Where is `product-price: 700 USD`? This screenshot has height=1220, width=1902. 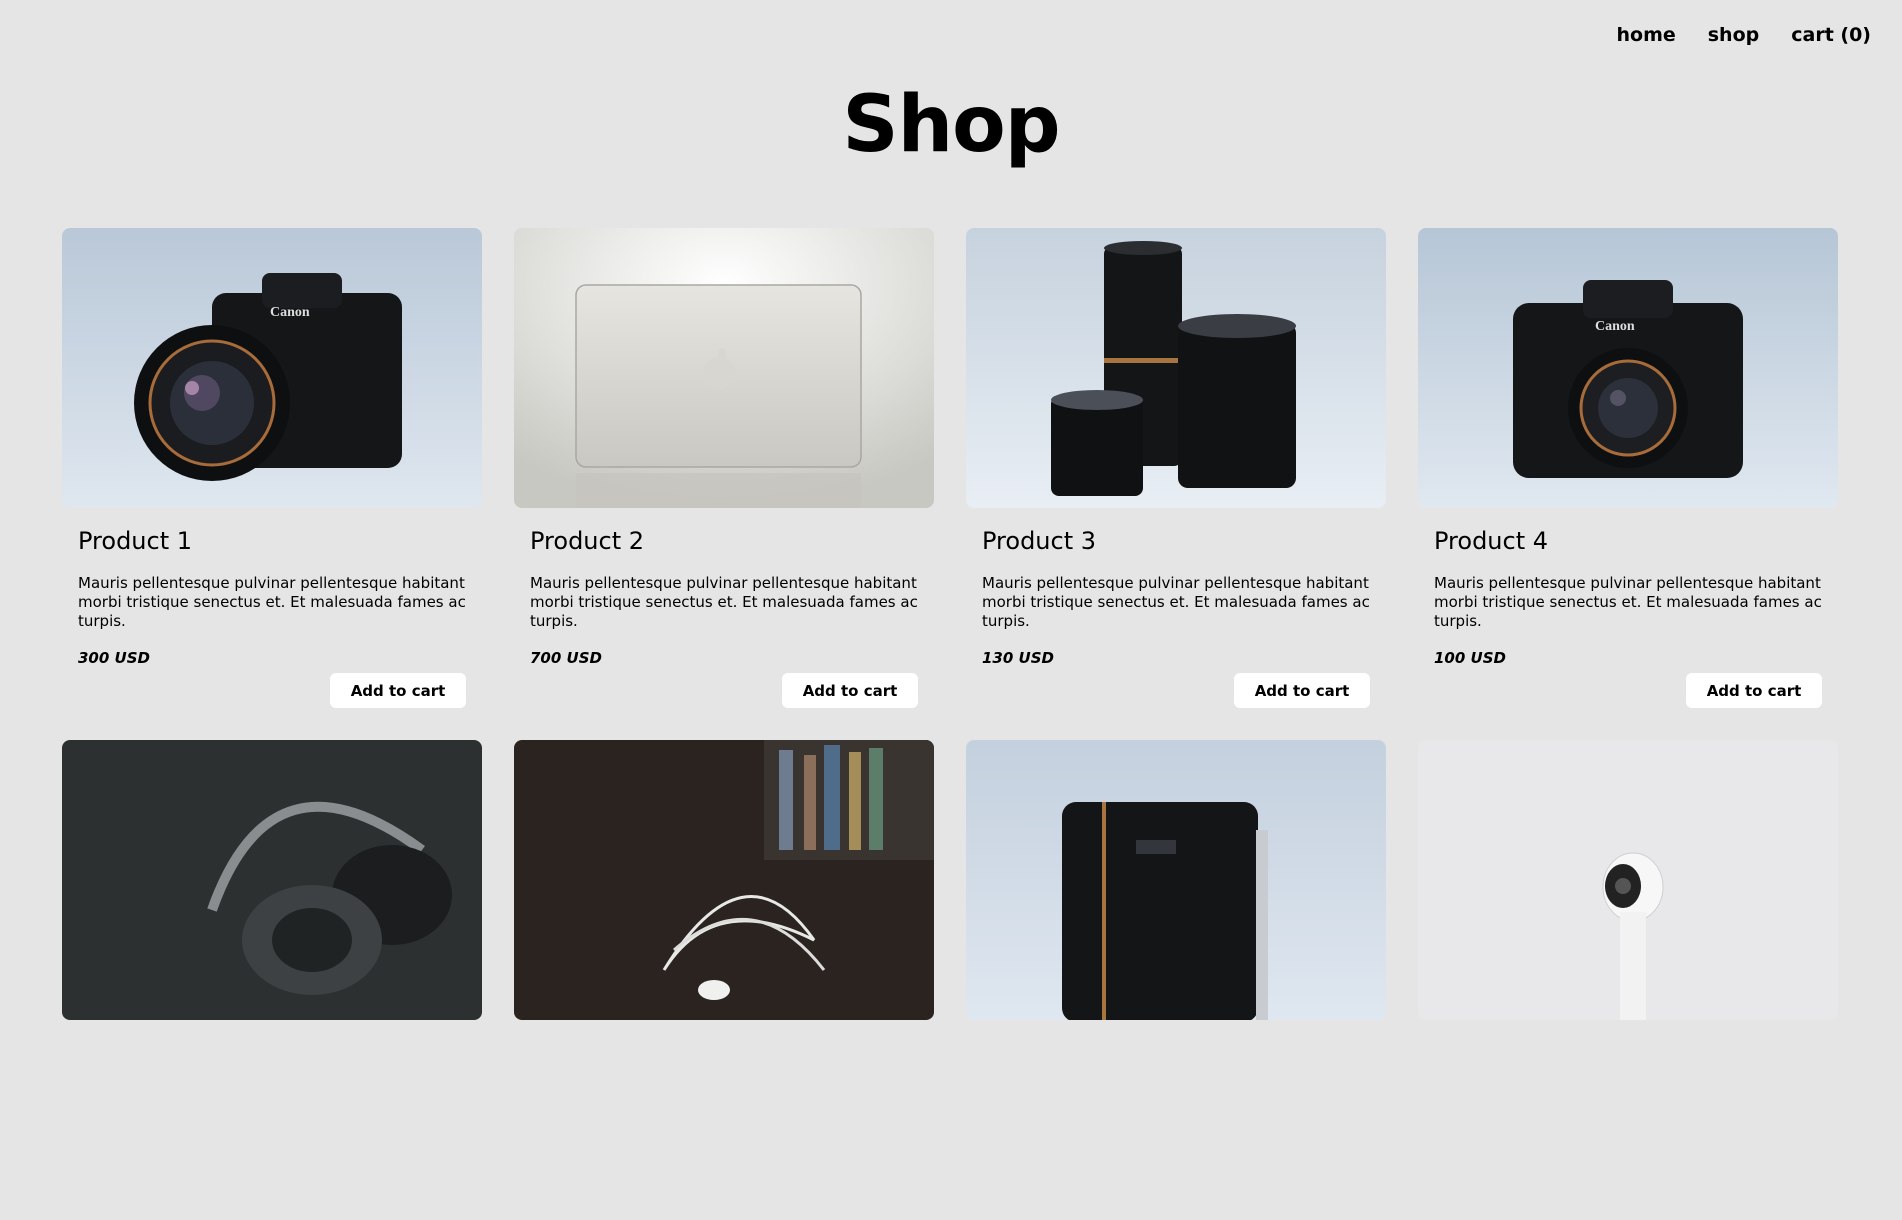 product-price: 700 USD is located at coordinates (566, 658).